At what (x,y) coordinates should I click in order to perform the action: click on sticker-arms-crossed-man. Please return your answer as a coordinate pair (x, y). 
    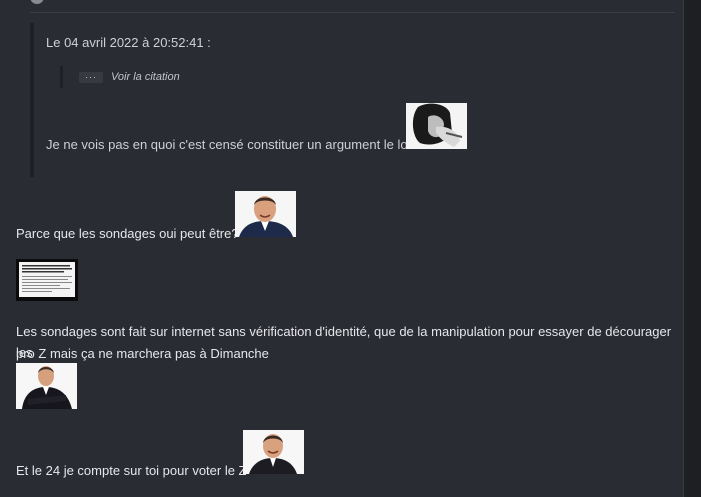
    Looking at the image, I should click on (46, 386).